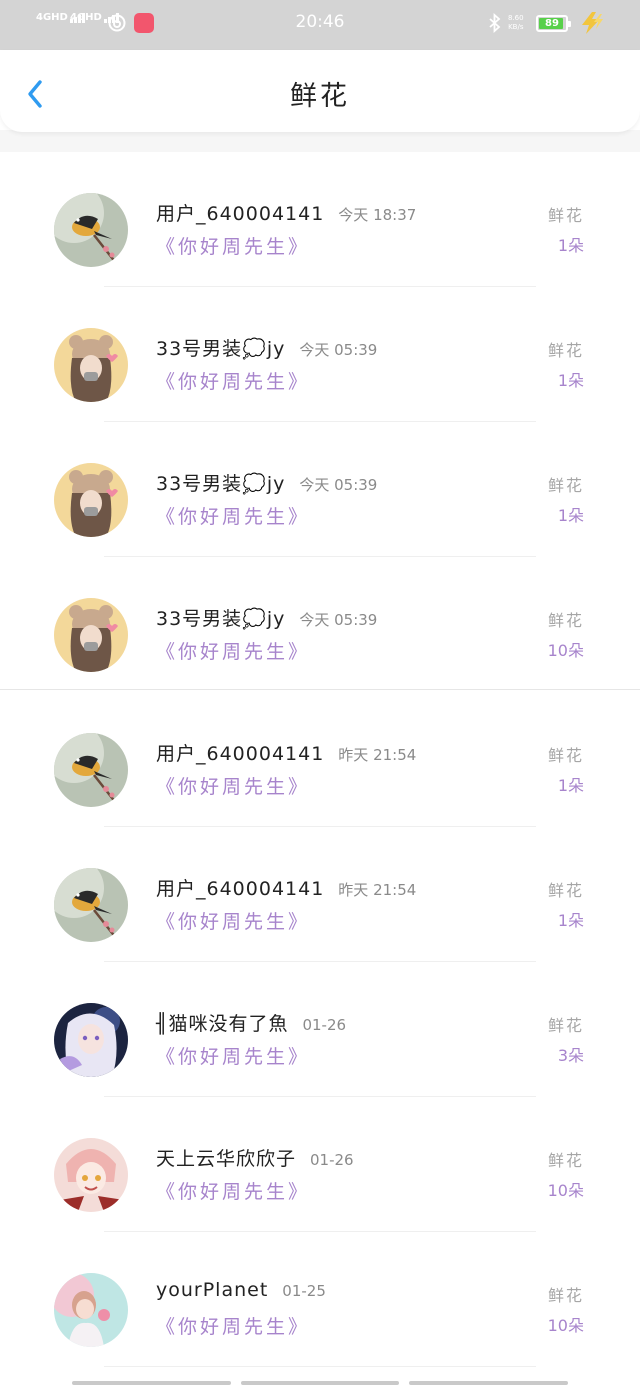  I want to click on battery-icon: 89, so click(553, 23).